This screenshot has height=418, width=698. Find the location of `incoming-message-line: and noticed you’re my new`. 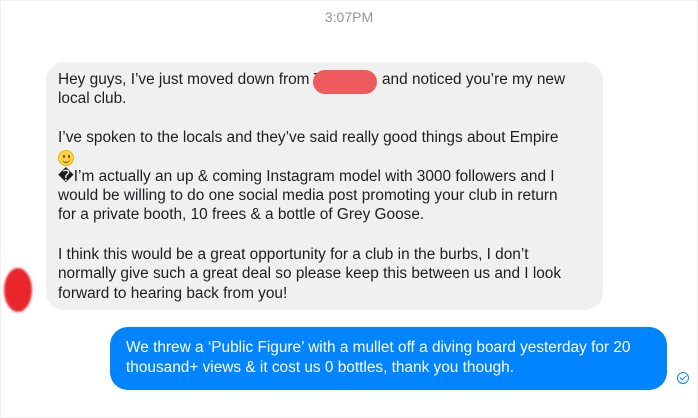

incoming-message-line: and noticed you’re my new is located at coordinates (474, 79).